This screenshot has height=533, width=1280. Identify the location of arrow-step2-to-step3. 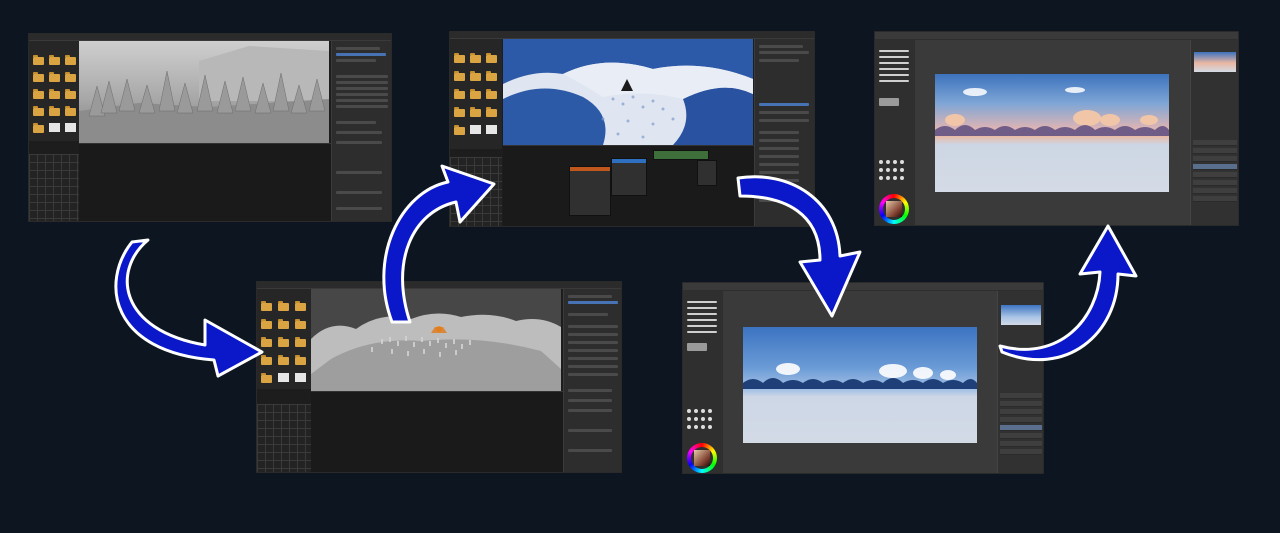
(439, 244).